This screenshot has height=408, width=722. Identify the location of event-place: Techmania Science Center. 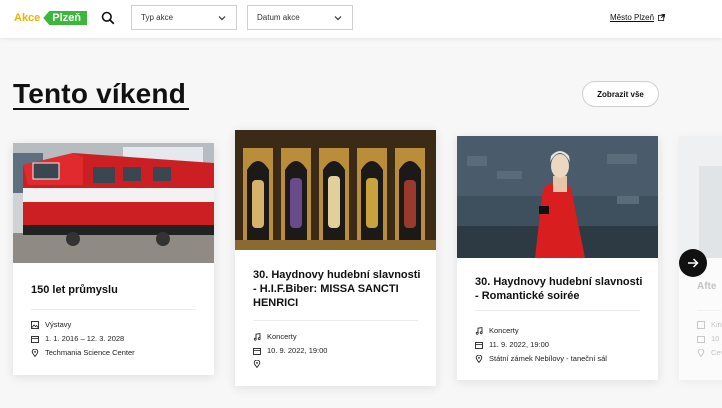
(83, 352).